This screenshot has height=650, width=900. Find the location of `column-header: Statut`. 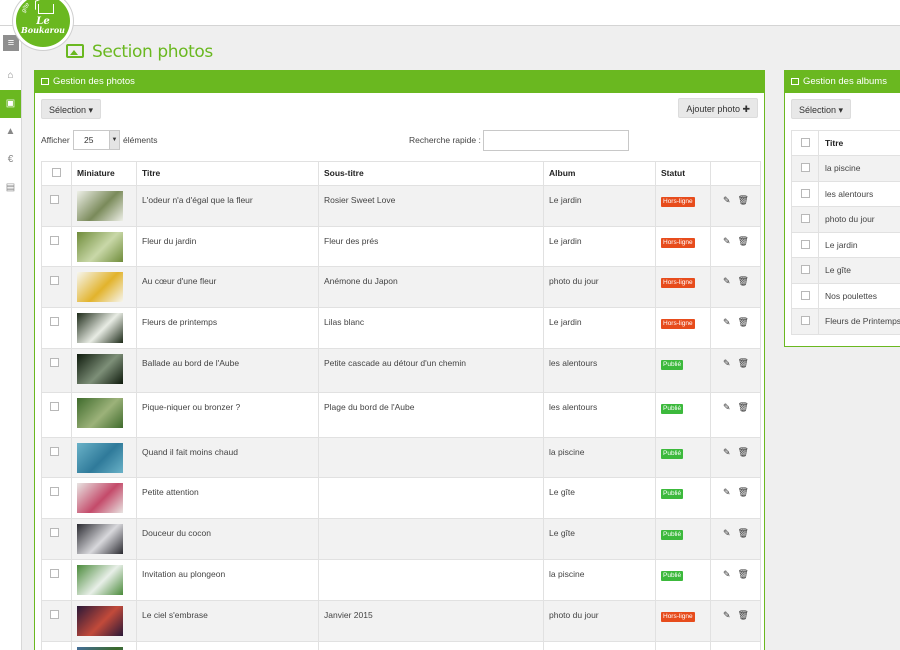

column-header: Statut is located at coordinates (683, 173).